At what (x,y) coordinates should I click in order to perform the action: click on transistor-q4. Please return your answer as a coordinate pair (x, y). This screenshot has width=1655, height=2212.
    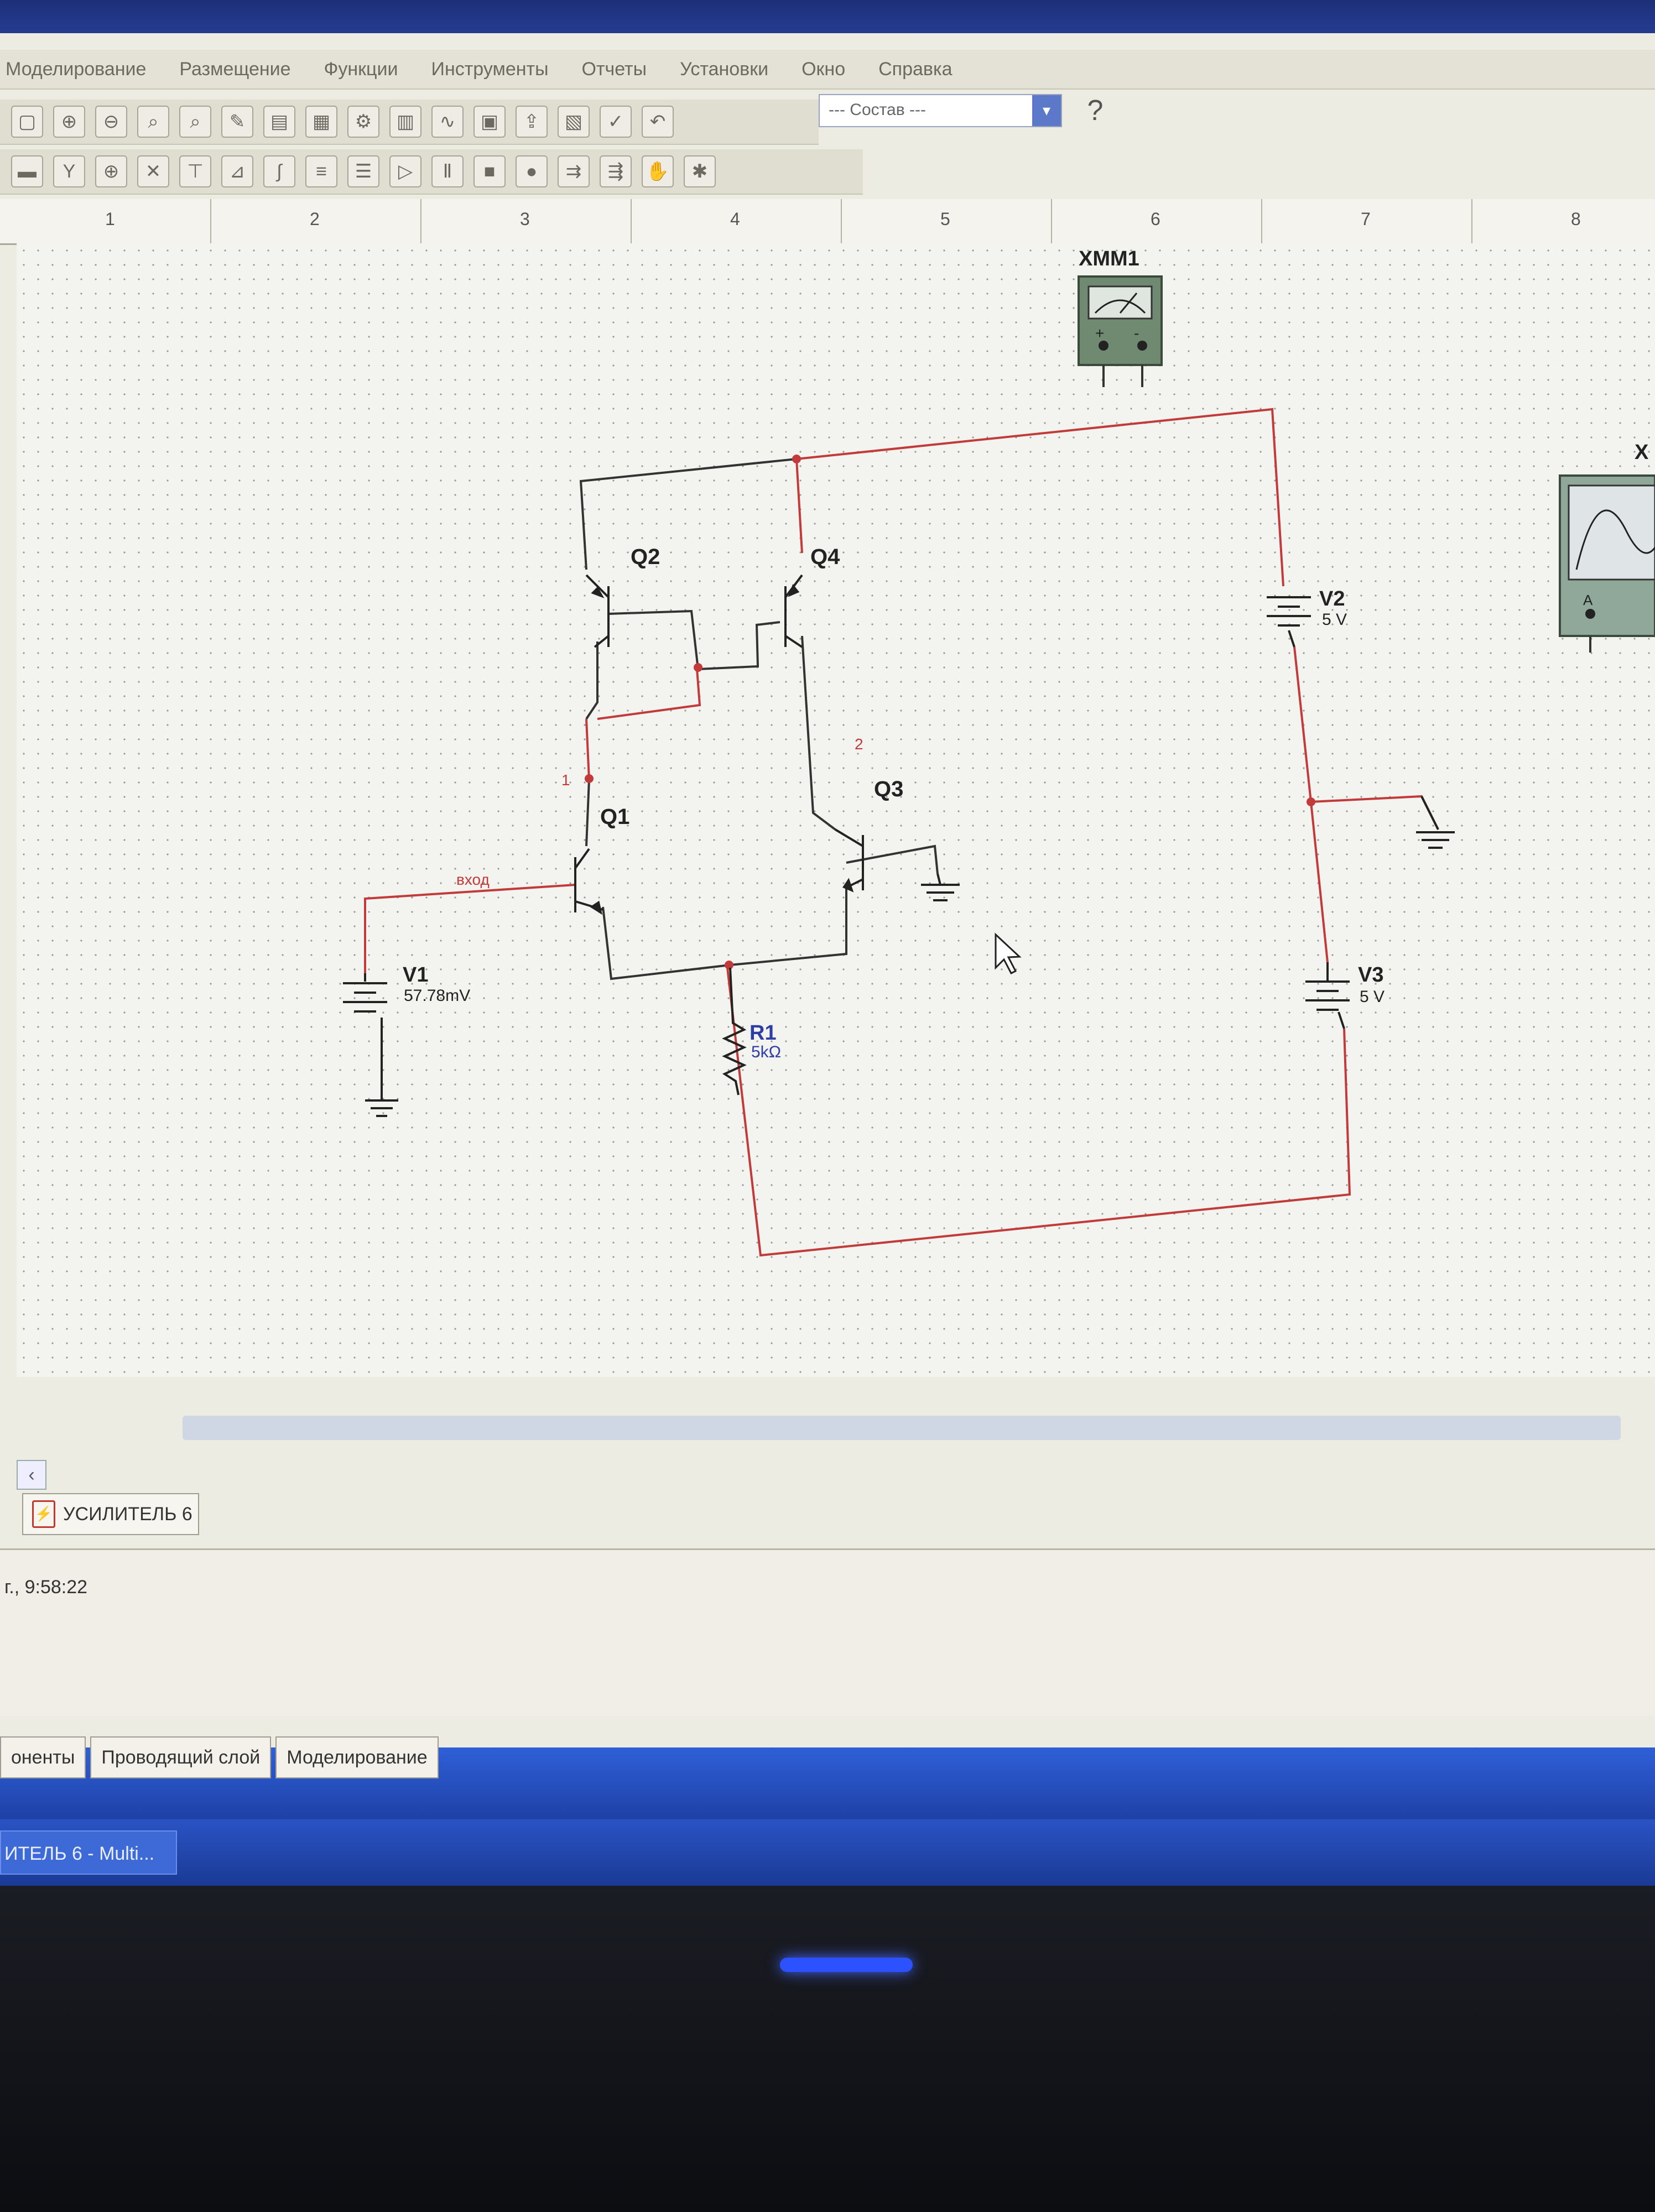
    Looking at the image, I should click on (793, 611).